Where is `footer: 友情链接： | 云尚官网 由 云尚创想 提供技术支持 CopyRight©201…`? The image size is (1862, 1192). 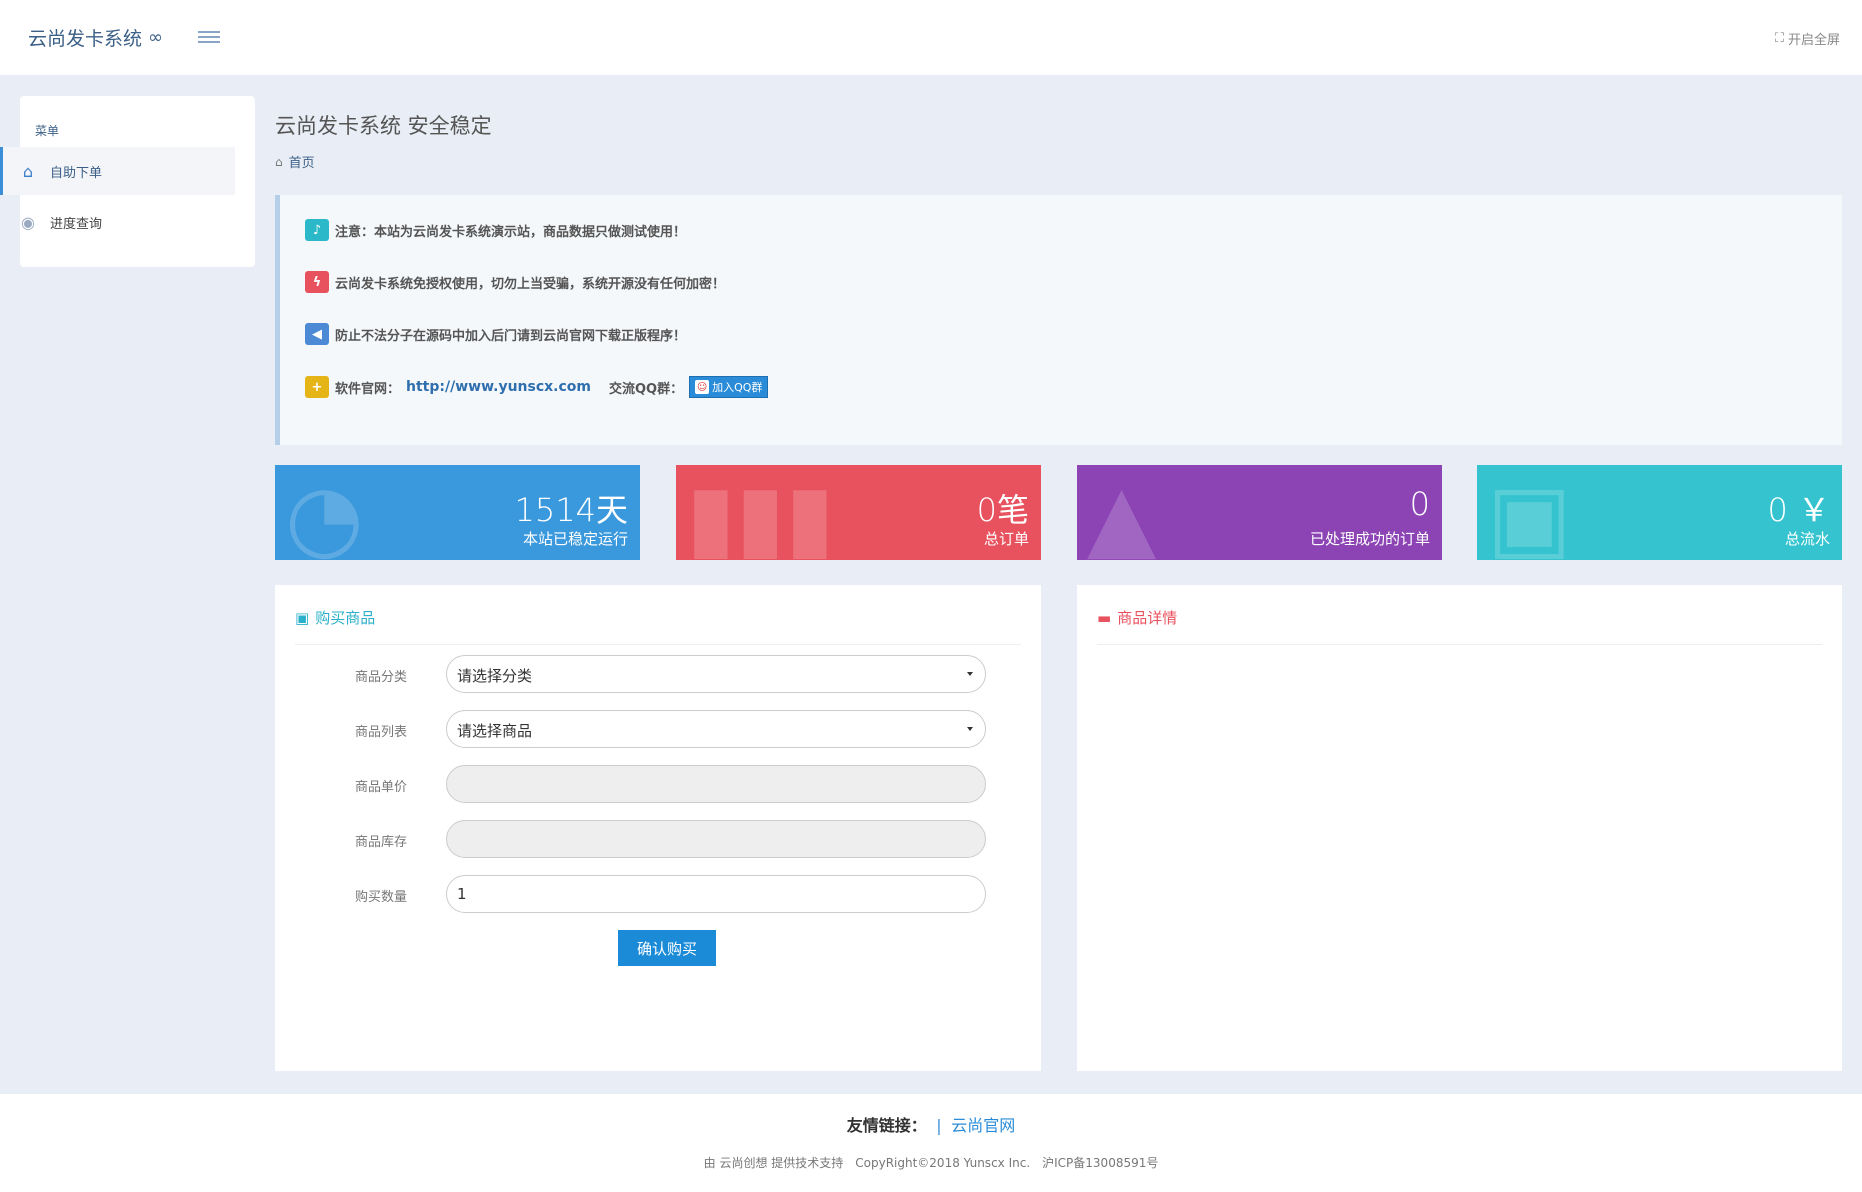 footer: 友情链接： | 云尚官网 由 云尚创想 提供技术支持 CopyRight©201… is located at coordinates (931, 1143).